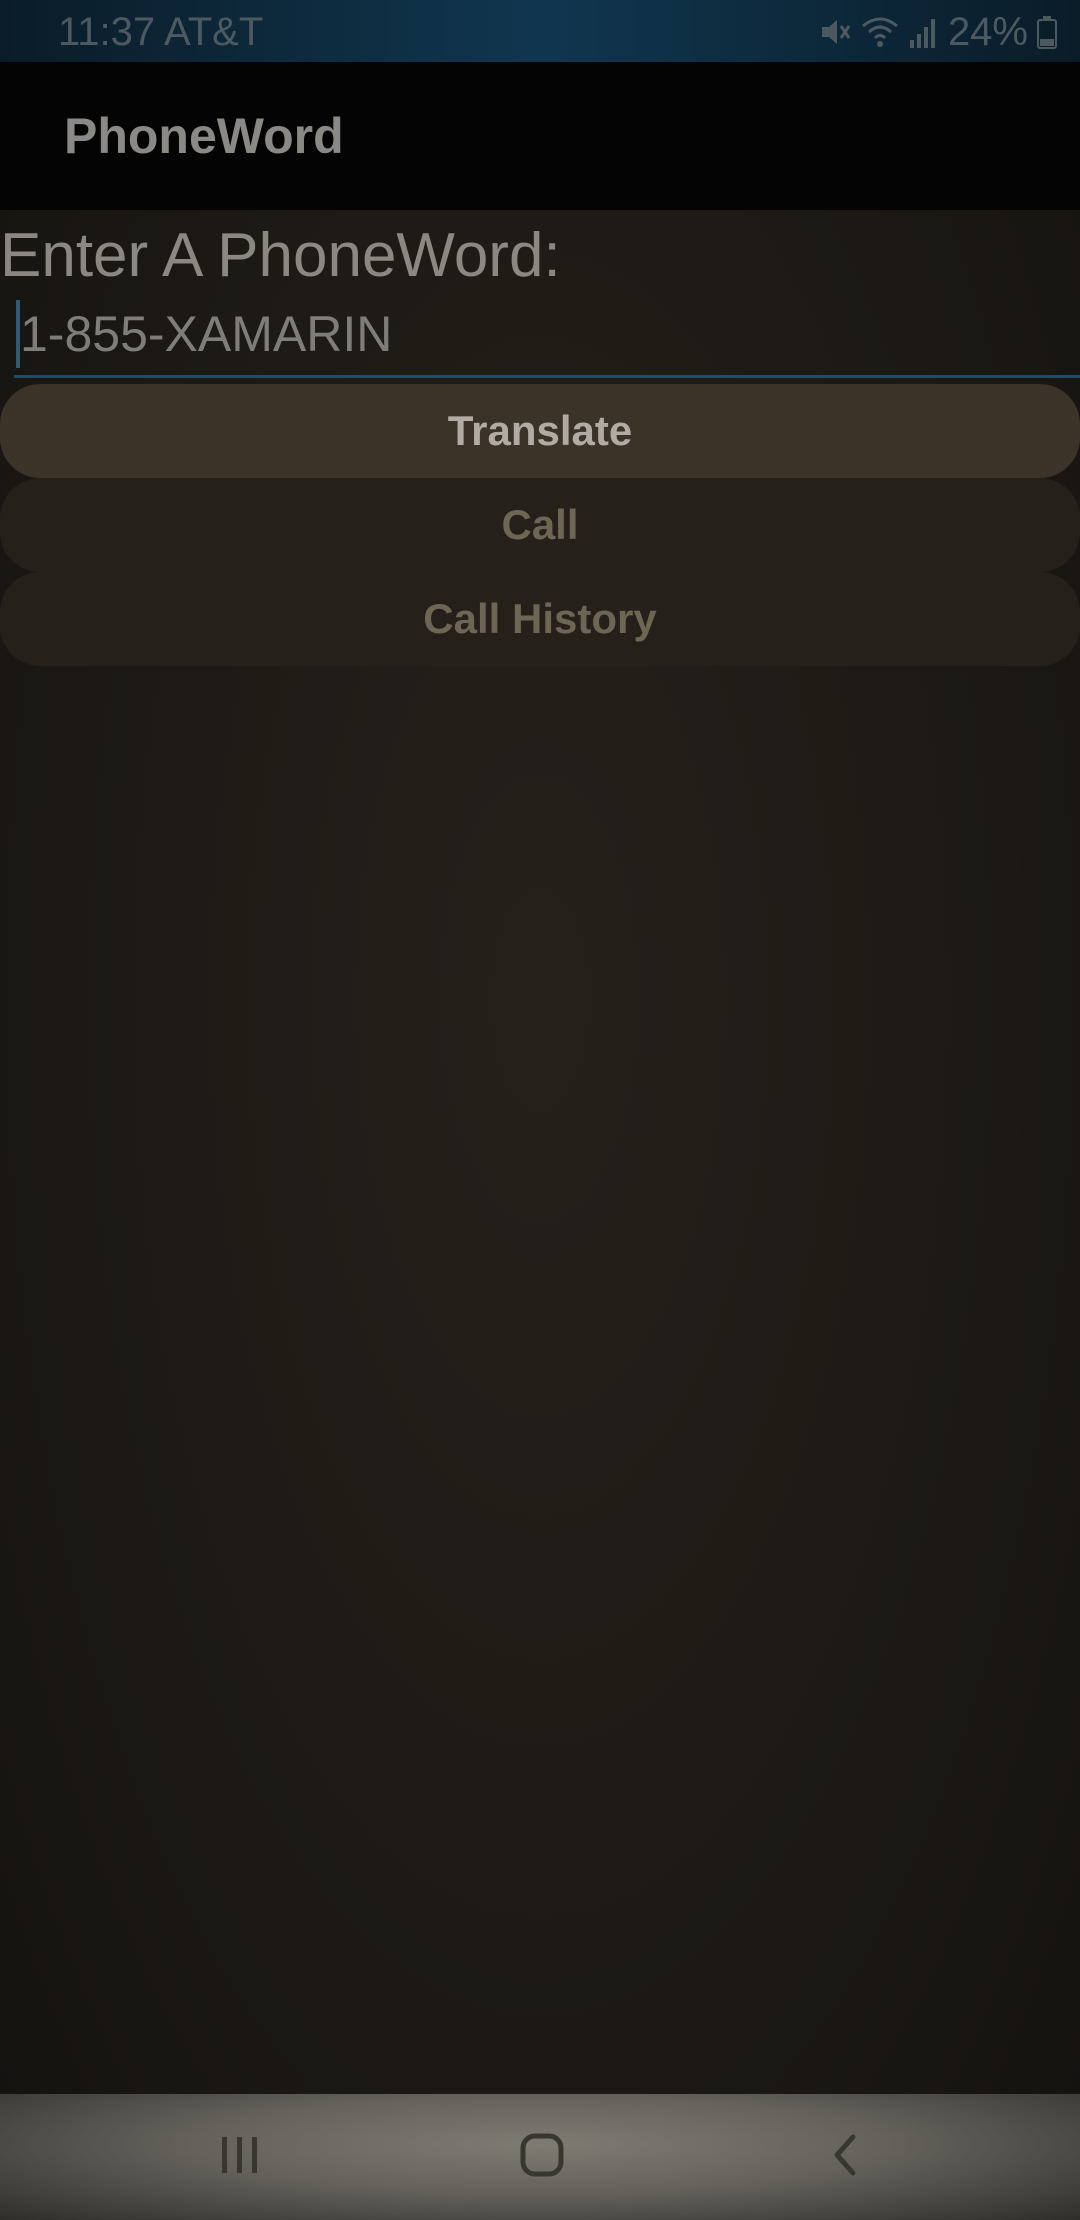 Image resolution: width=1080 pixels, height=2220 pixels. I want to click on app-bar: PhoneWord, so click(540, 136).